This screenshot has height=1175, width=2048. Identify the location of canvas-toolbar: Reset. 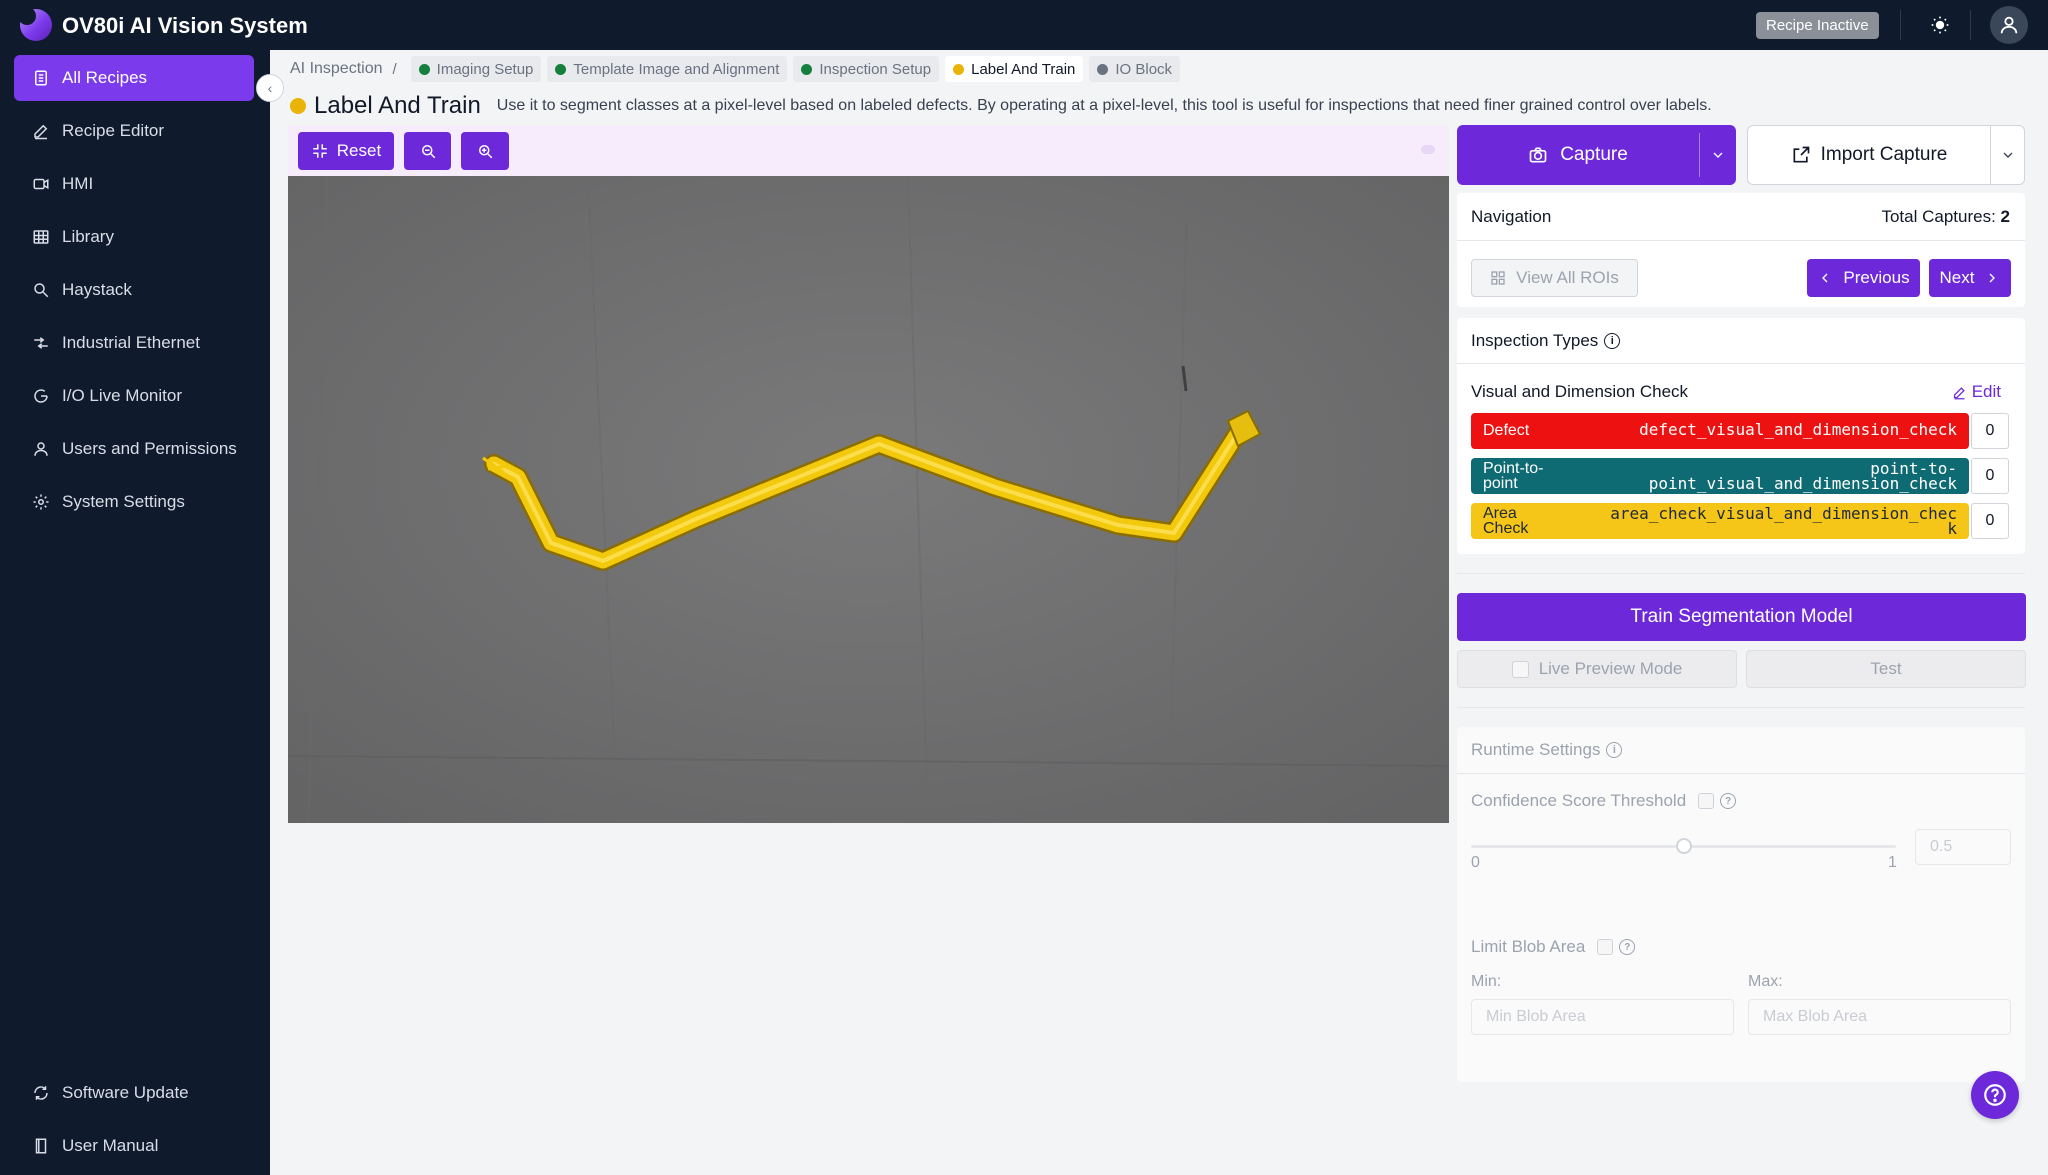
(868, 150).